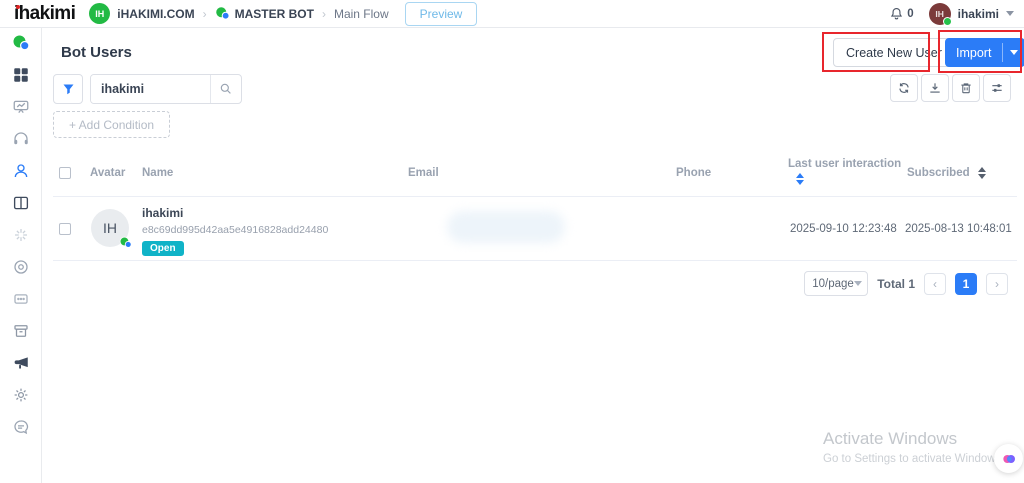 This screenshot has height=483, width=1024. I want to click on brain-icon, so click(1008, 458).